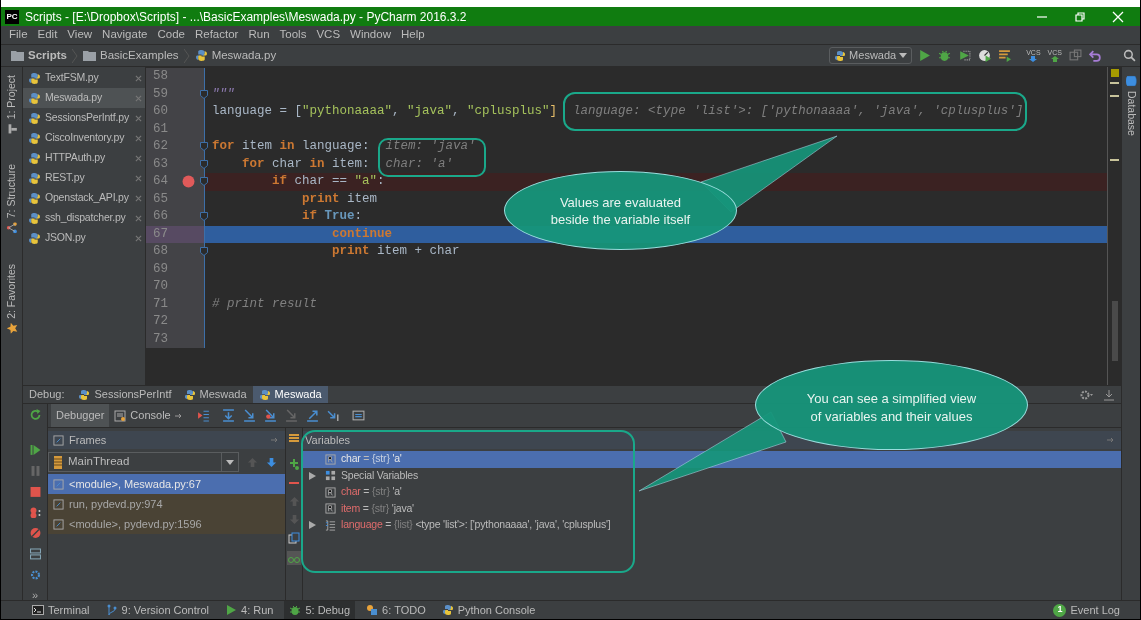 The height and width of the screenshot is (620, 1141). Describe the element at coordinates (35, 415) in the screenshot. I see `rerun-icon` at that location.